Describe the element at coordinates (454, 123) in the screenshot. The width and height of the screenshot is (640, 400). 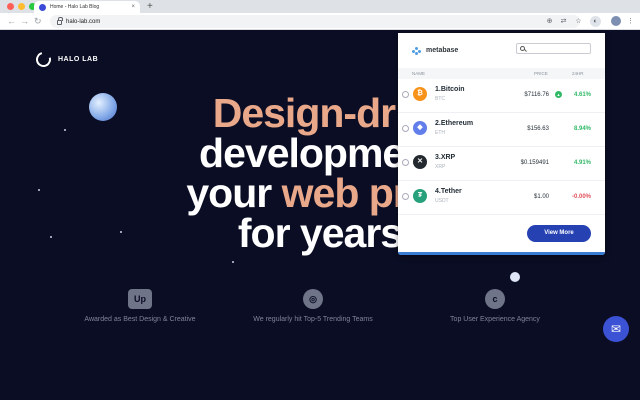
I see `coin-name: 2.Ethereum` at that location.